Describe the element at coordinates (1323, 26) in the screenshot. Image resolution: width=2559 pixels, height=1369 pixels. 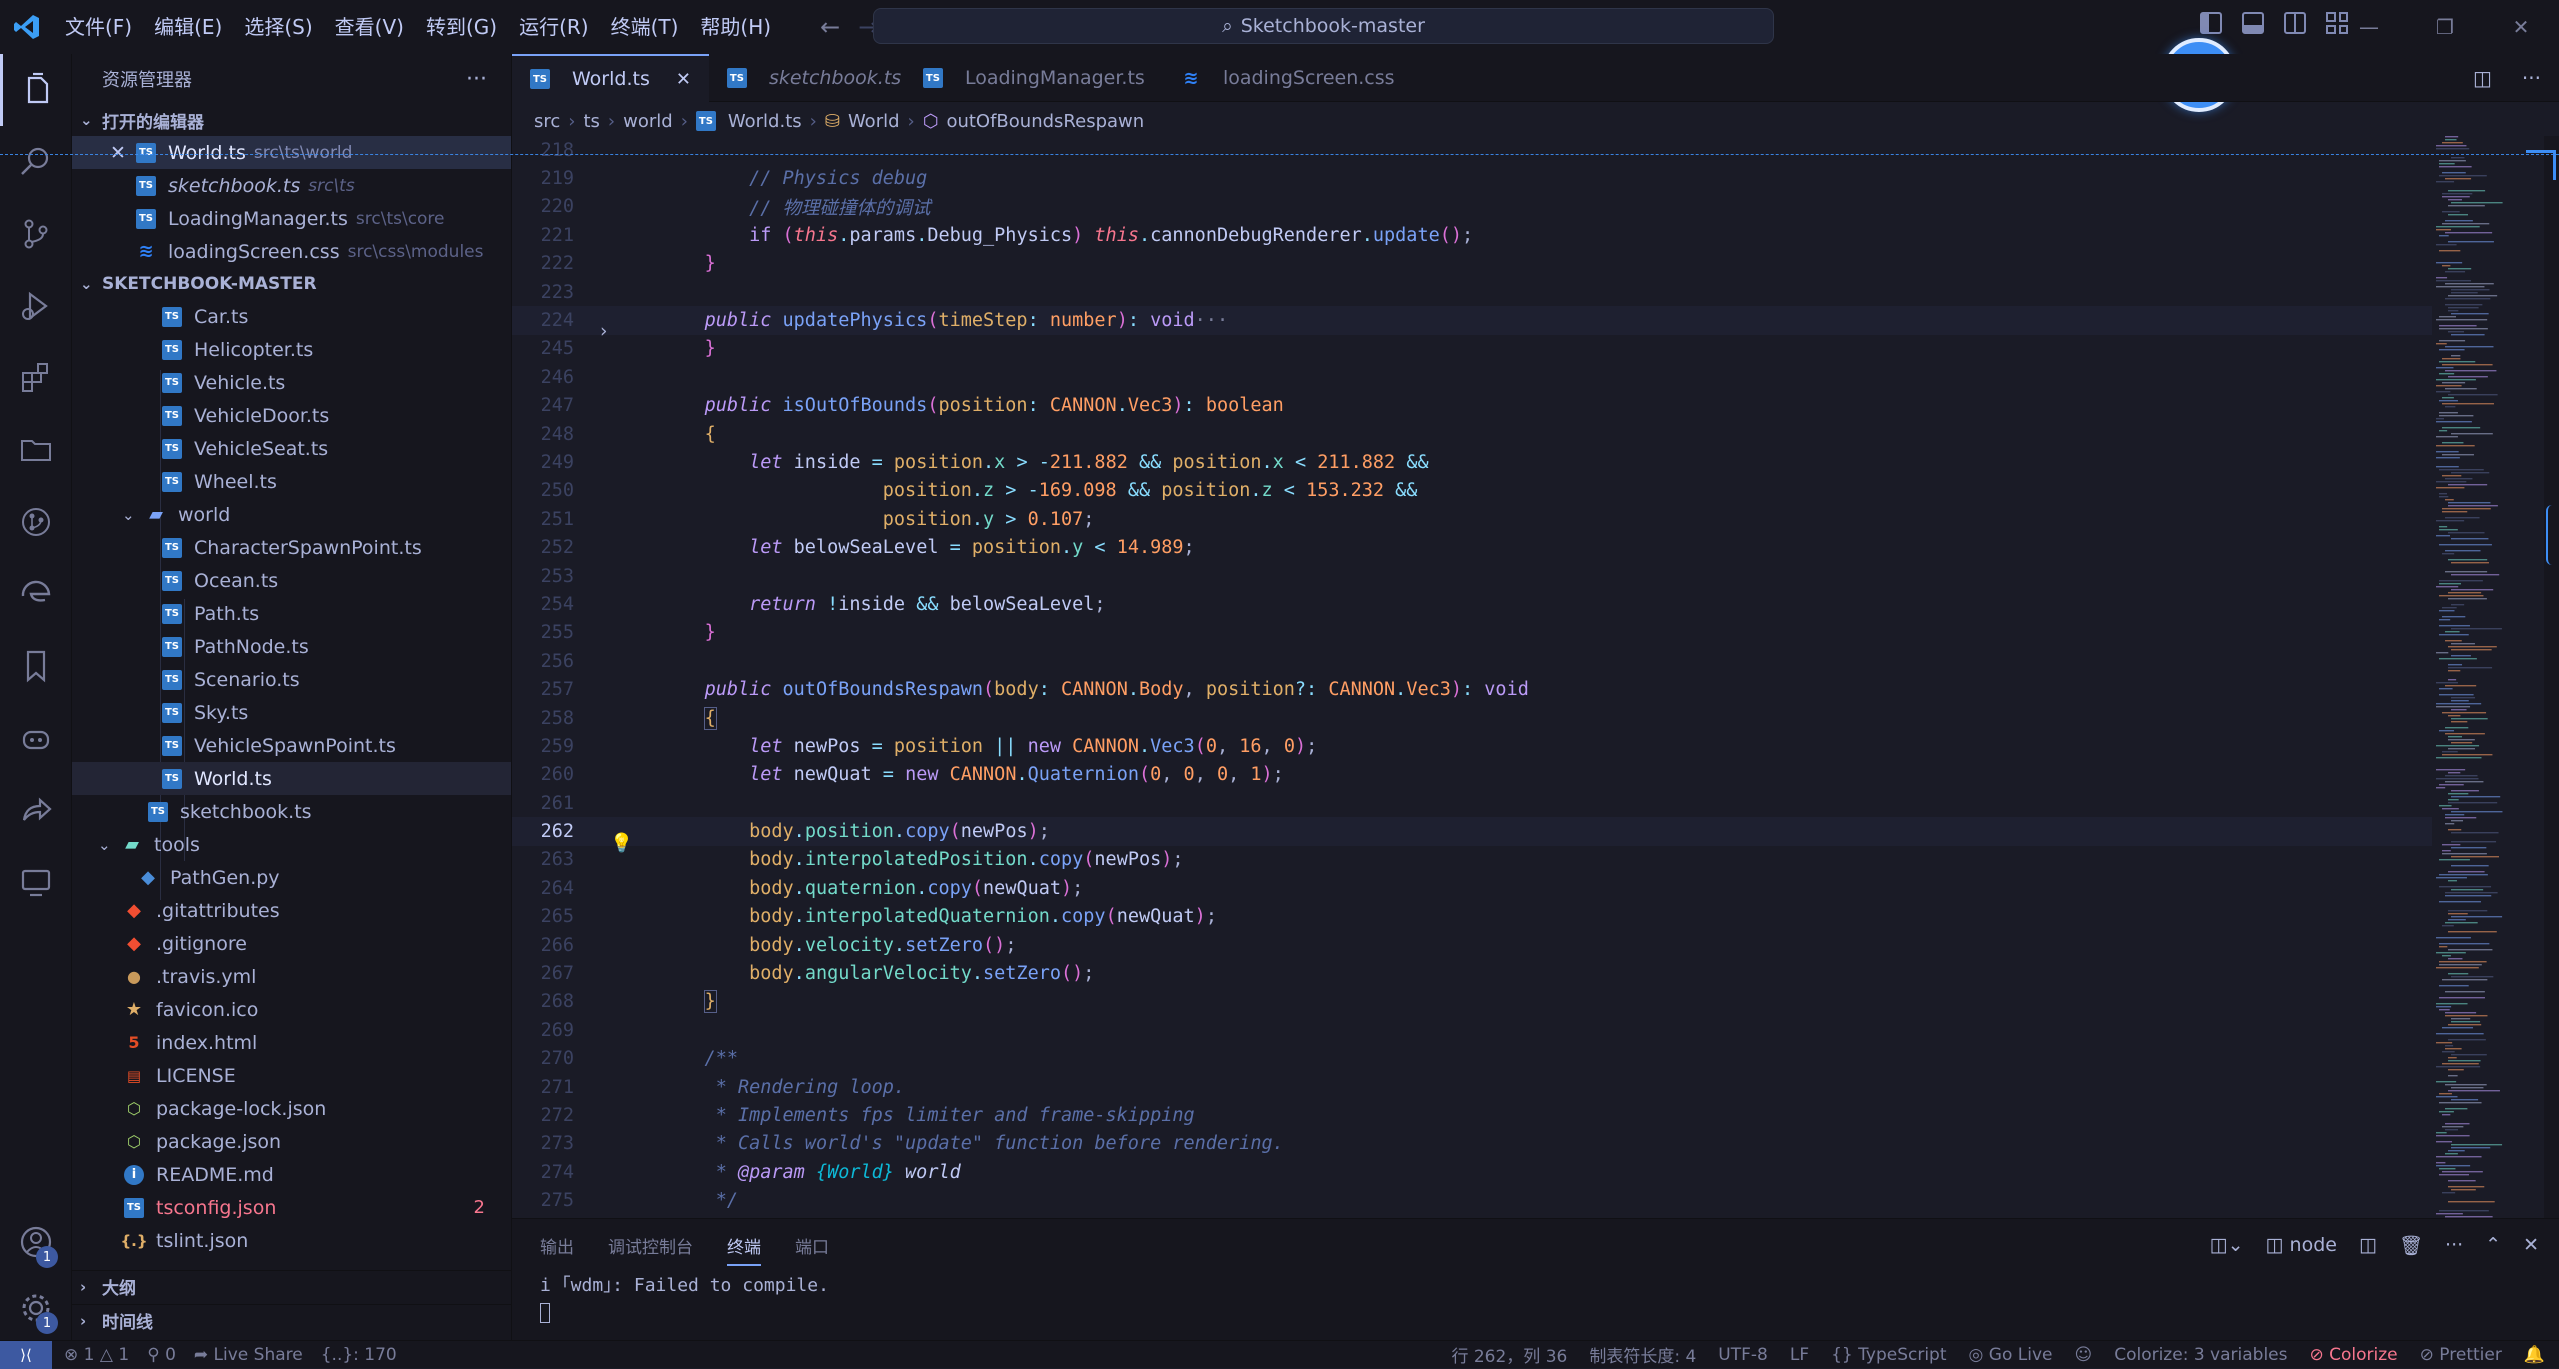
I see `command-center-search: ⌕ Sketchbook-master` at that location.